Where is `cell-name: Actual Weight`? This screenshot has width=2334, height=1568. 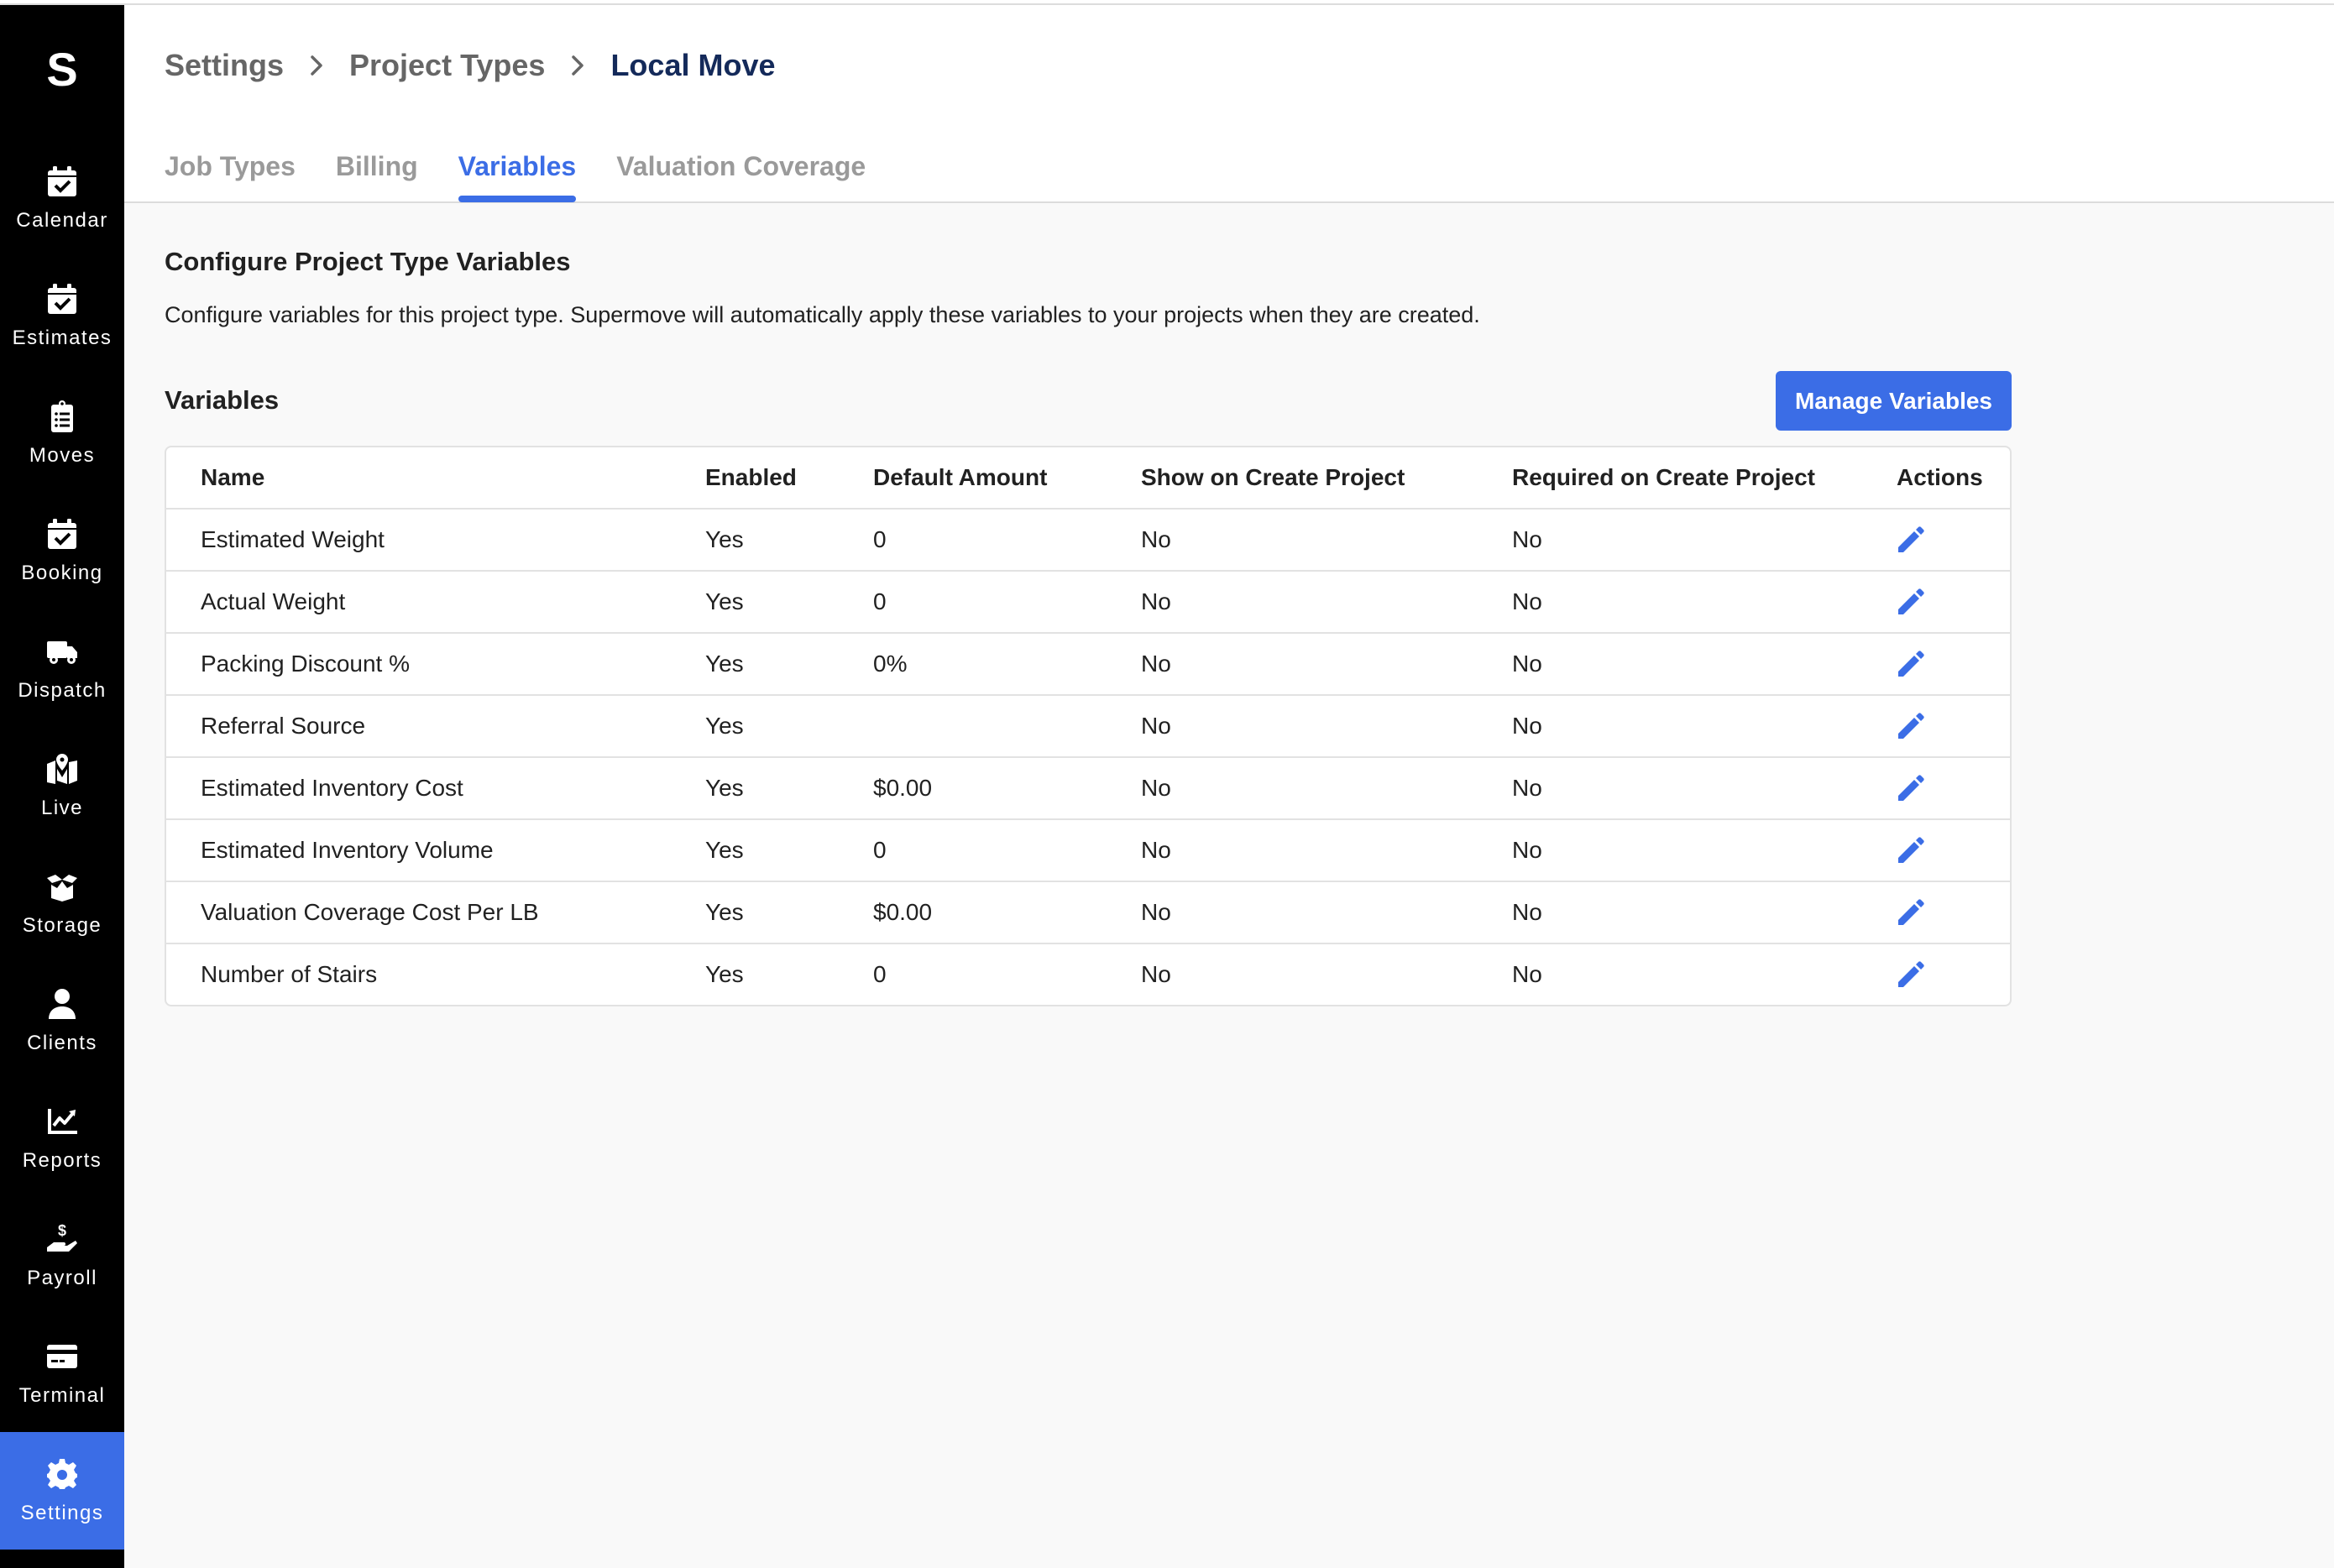 cell-name: Actual Weight is located at coordinates (273, 601).